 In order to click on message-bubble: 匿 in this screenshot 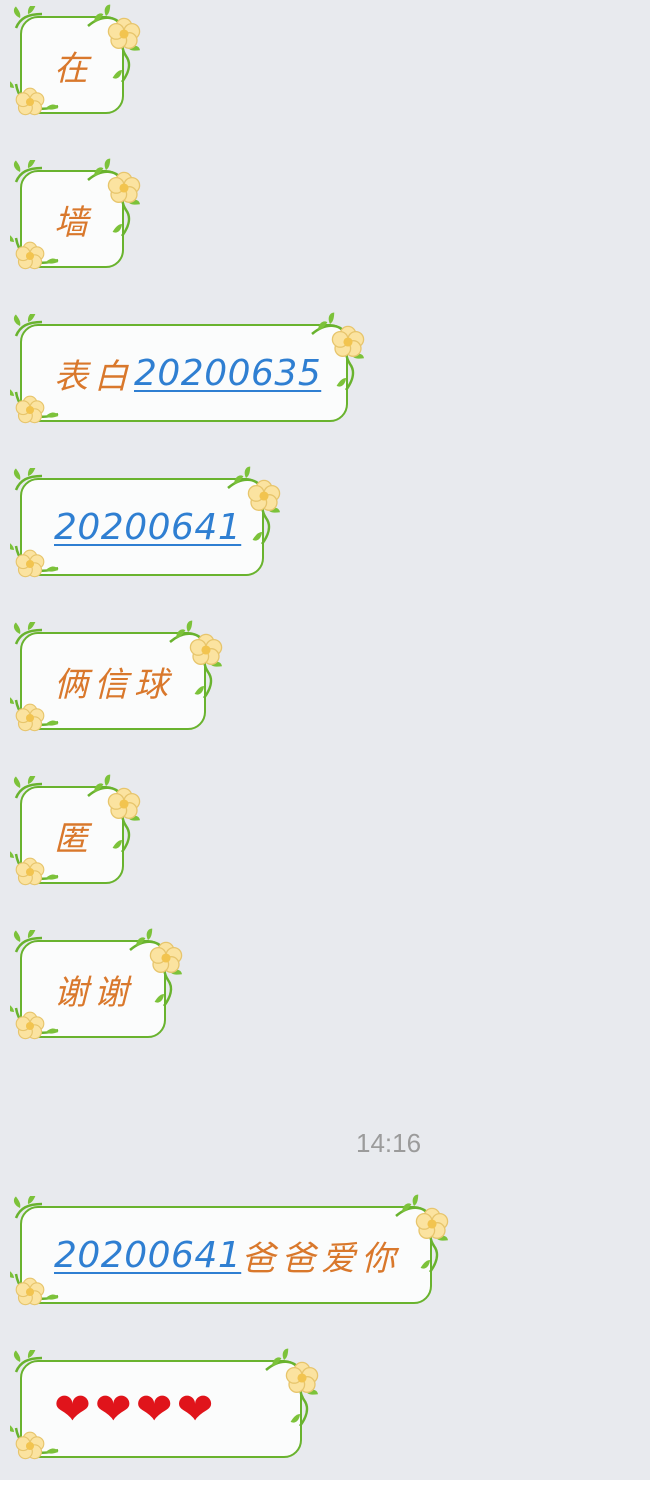, I will do `click(72, 835)`.